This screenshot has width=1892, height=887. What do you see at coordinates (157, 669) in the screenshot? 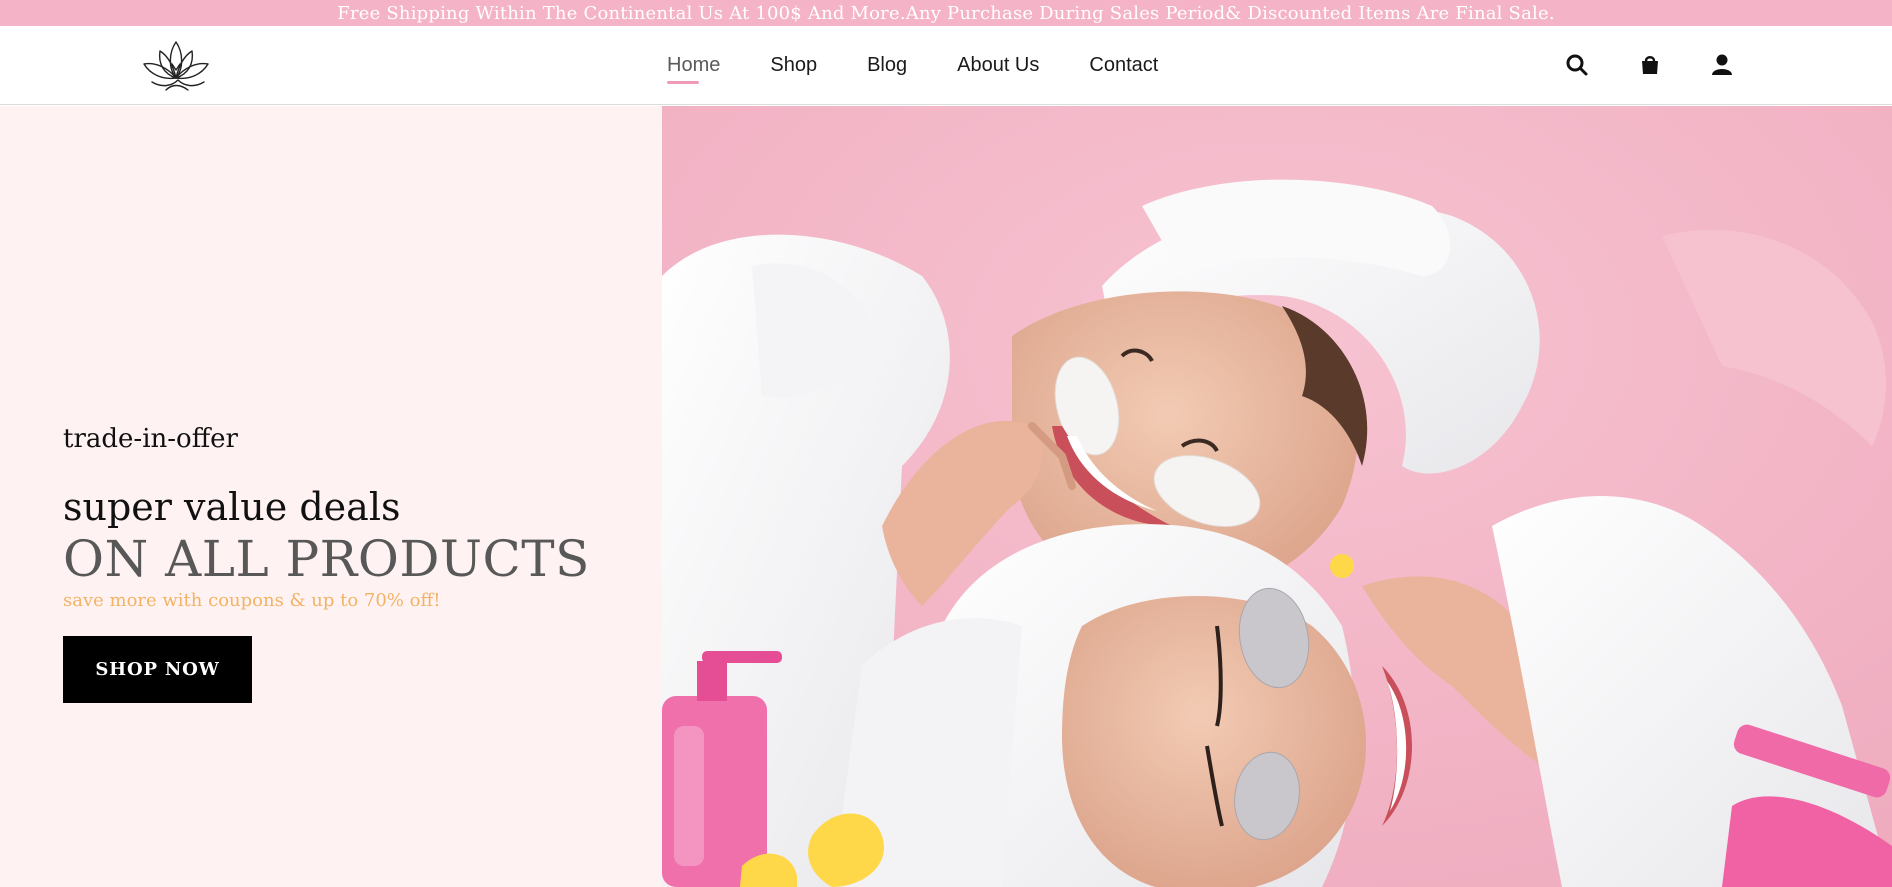
I see `shop-now-button: SHOP NOW` at bounding box center [157, 669].